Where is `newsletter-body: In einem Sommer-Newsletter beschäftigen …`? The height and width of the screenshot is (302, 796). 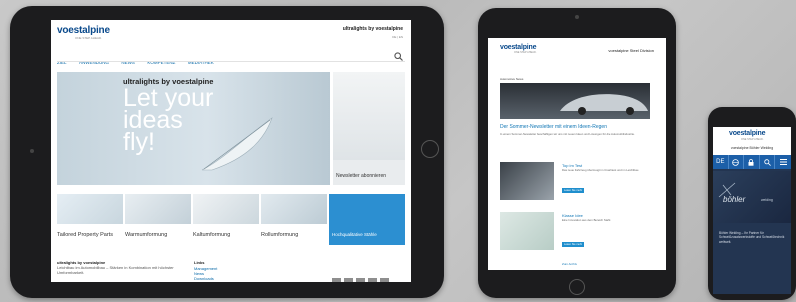 newsletter-body: In einem Sommer-Newsletter beschäftigen … is located at coordinates (567, 134).